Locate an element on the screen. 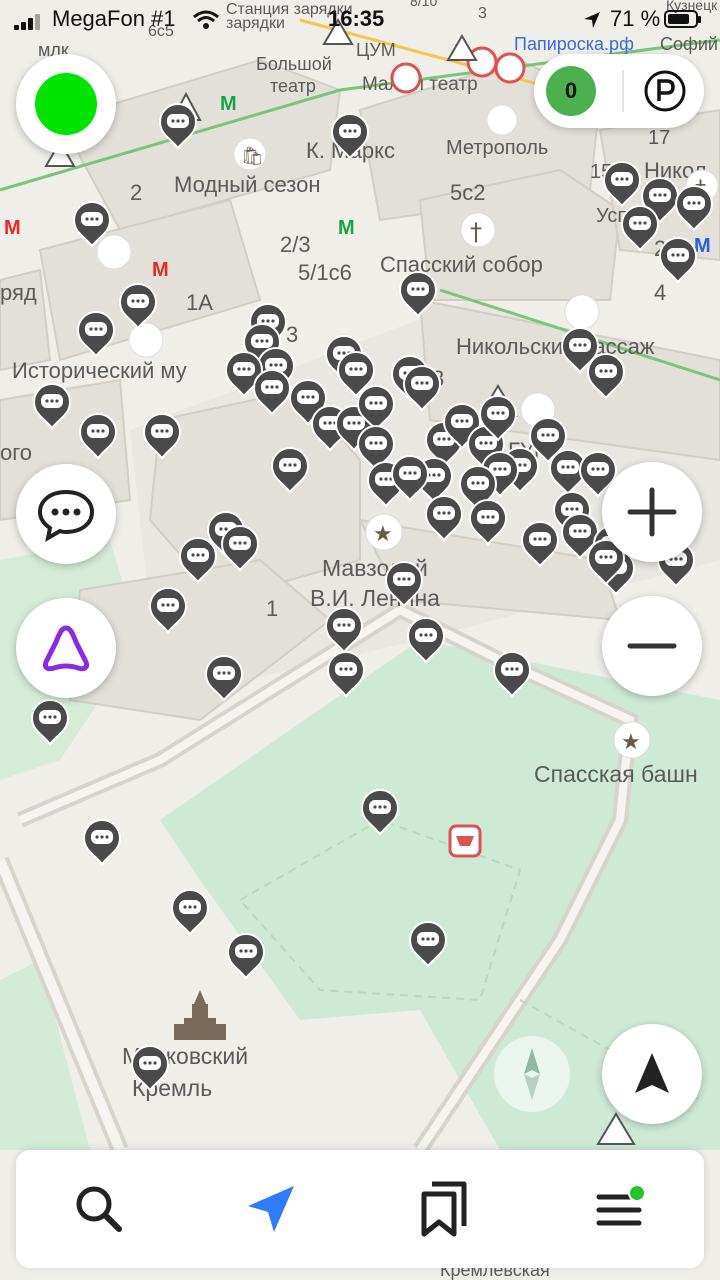 The image size is (720, 1280). zoom-in-button is located at coordinates (652, 512).